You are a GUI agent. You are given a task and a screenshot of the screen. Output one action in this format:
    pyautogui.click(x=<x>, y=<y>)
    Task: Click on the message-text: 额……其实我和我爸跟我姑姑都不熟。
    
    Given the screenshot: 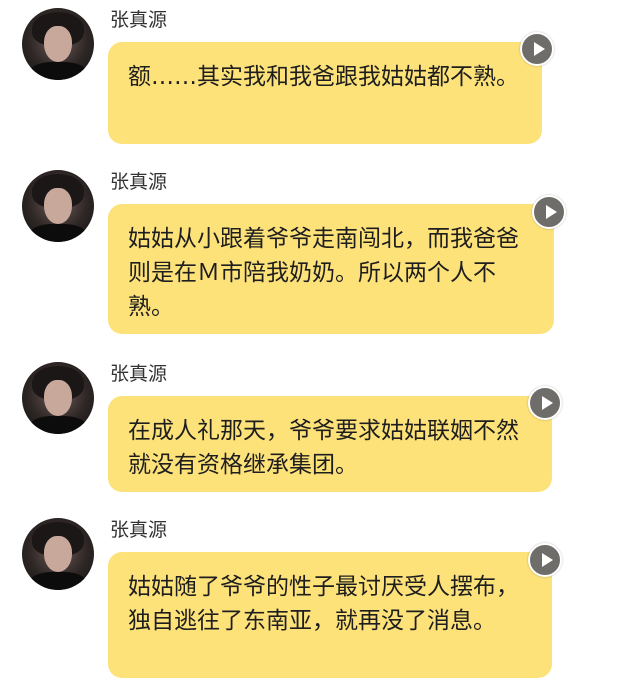 What is the action you would take?
    pyautogui.click(x=323, y=77)
    